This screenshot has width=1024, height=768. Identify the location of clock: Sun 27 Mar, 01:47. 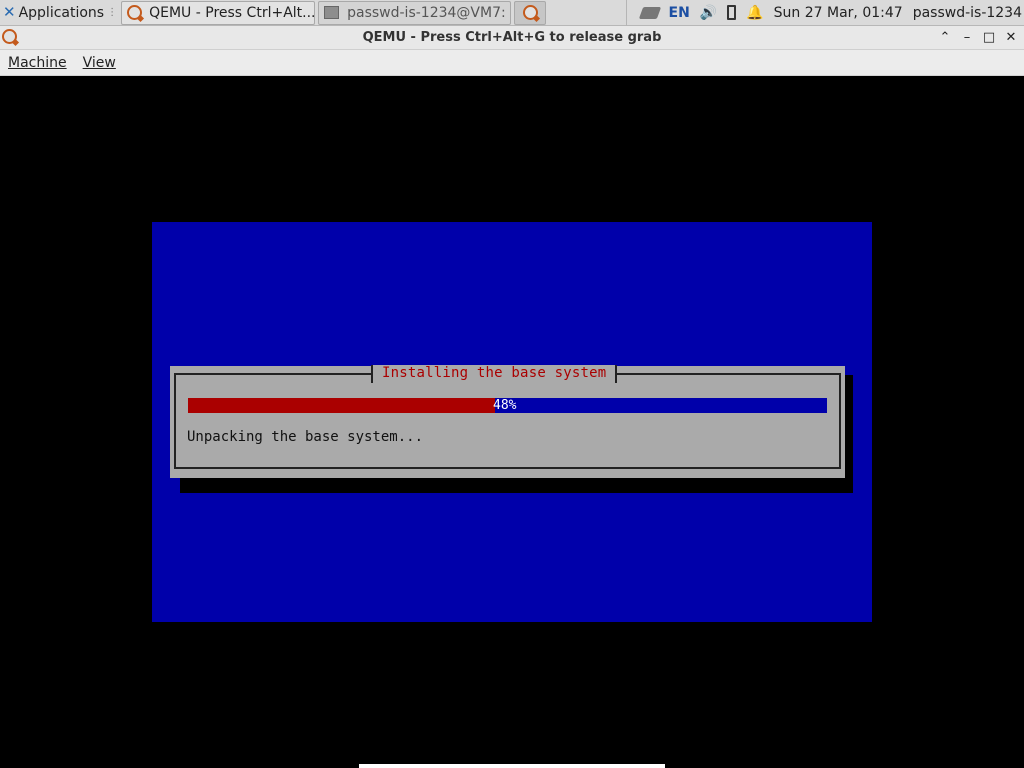
(838, 13).